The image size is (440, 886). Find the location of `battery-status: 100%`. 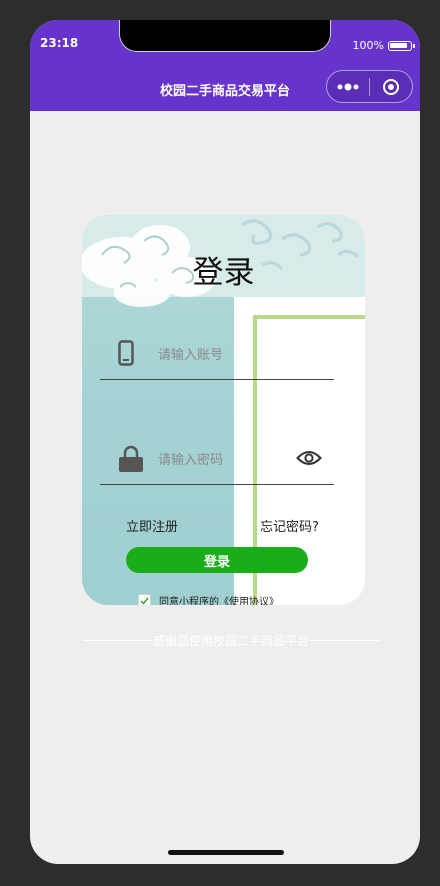

battery-status: 100% is located at coordinates (383, 45).